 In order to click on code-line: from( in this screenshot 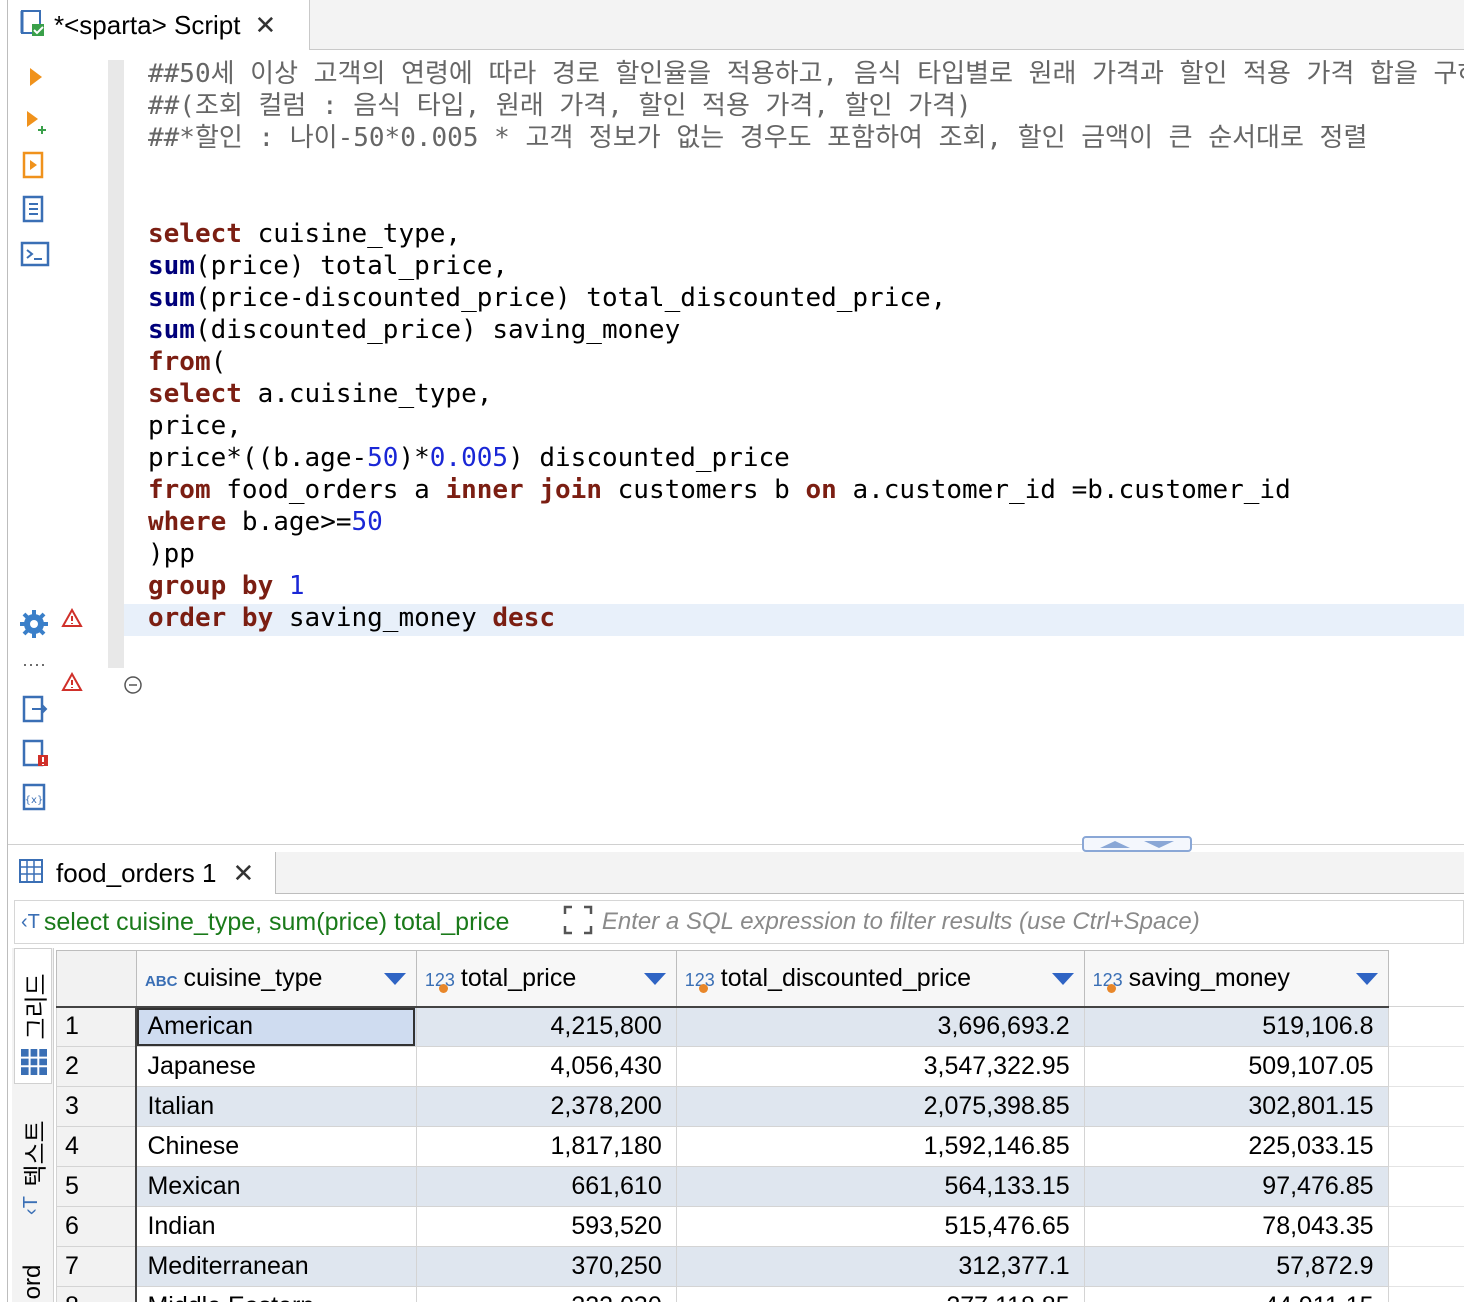, I will do `click(187, 362)`.